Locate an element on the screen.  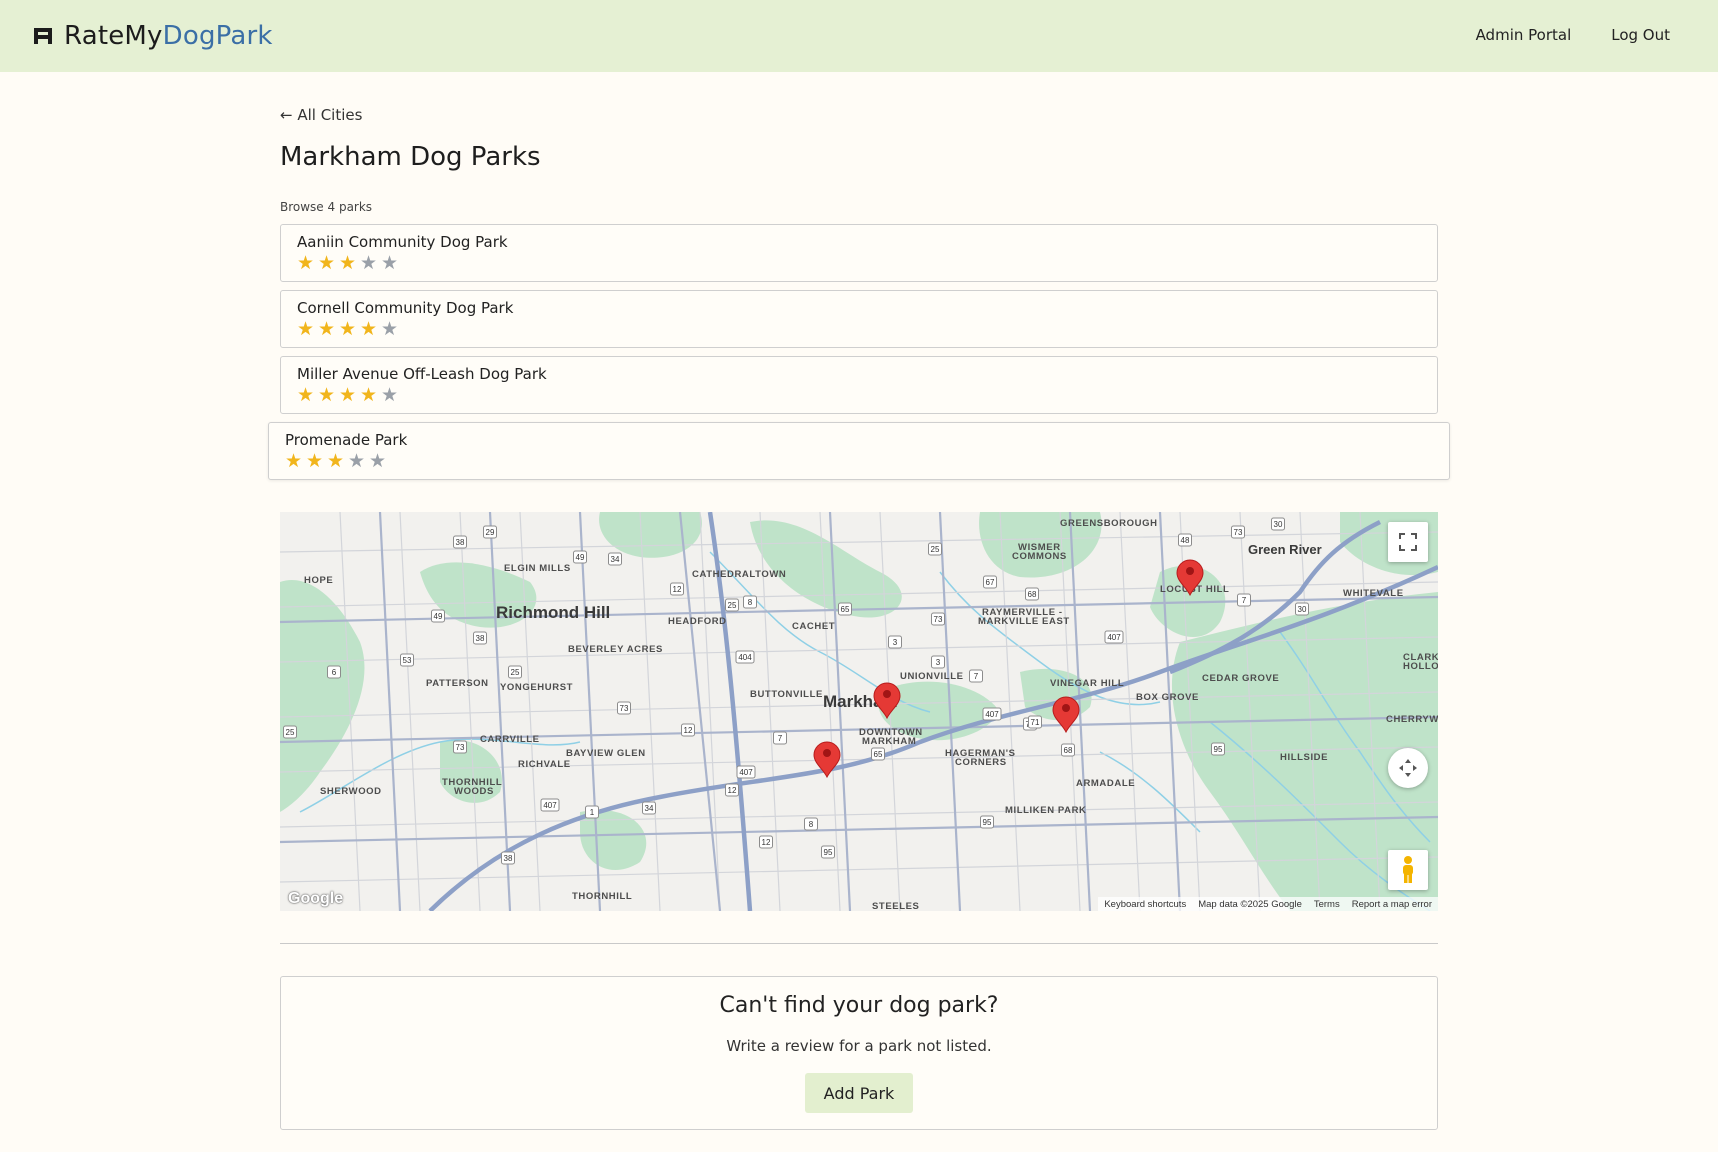
route-shield-number: 29 is located at coordinates (490, 532).